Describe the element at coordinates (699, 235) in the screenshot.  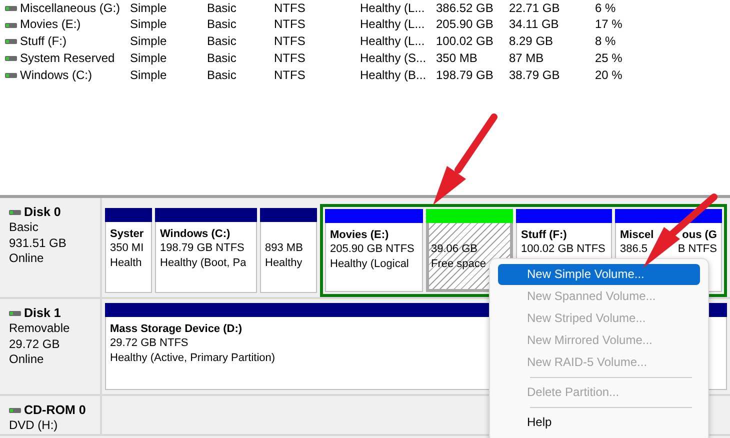
I see `partition-title: ous (G` at that location.